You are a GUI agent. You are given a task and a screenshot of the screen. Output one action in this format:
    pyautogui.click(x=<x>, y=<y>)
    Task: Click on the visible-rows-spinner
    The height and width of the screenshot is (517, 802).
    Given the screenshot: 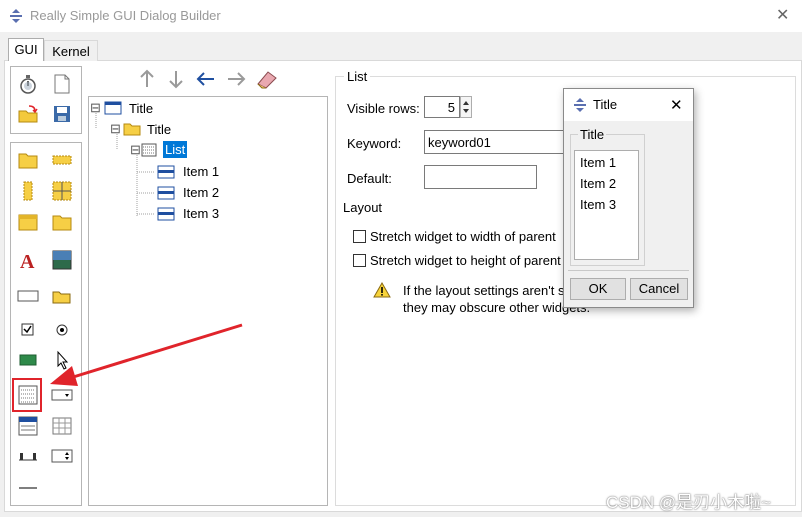 What is the action you would take?
    pyautogui.click(x=466, y=107)
    